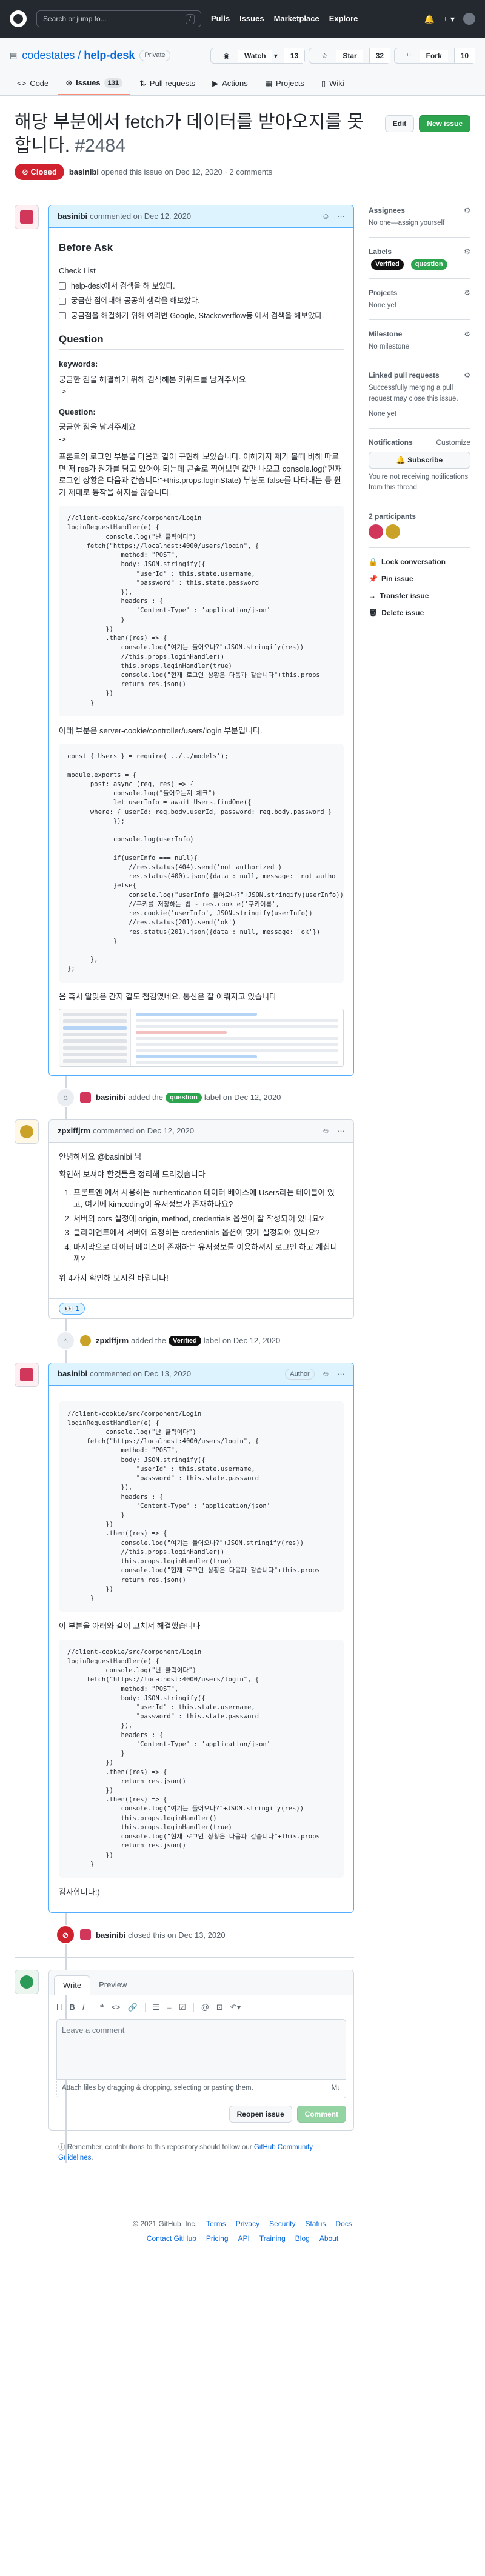  What do you see at coordinates (112, 1341) in the screenshot?
I see `event-actor: zpxlffjrm` at bounding box center [112, 1341].